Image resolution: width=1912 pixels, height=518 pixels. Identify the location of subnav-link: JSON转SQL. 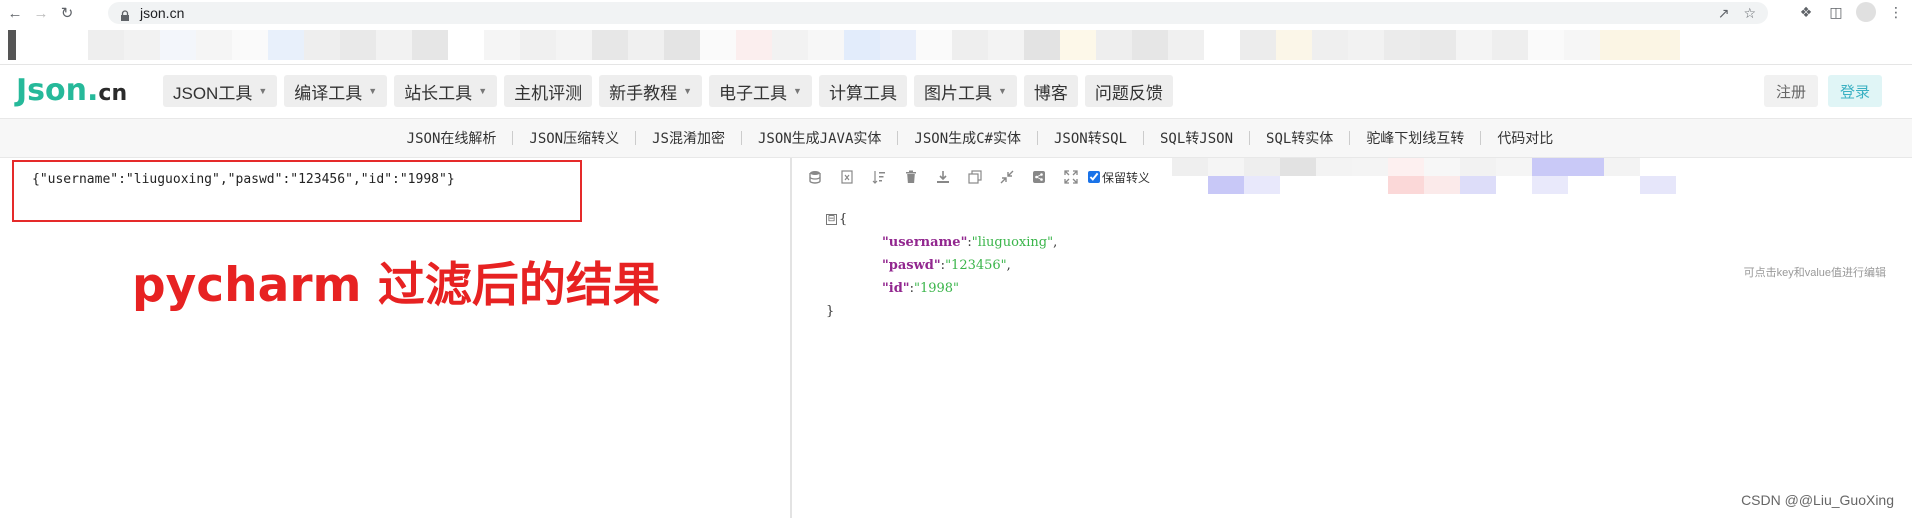
(1090, 138).